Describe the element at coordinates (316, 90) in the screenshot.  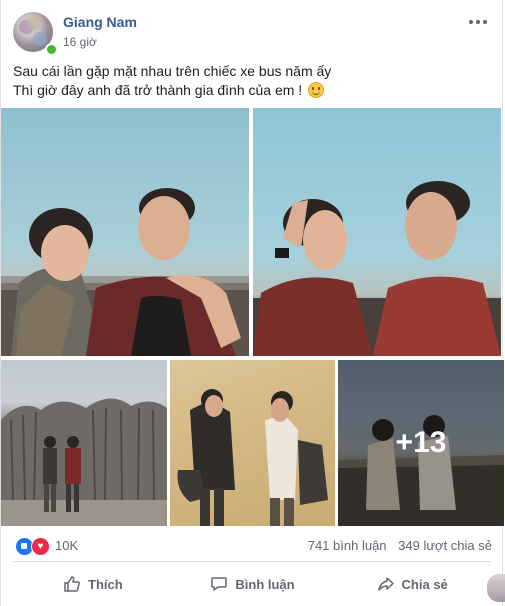
I see `smile-emoji-icon` at that location.